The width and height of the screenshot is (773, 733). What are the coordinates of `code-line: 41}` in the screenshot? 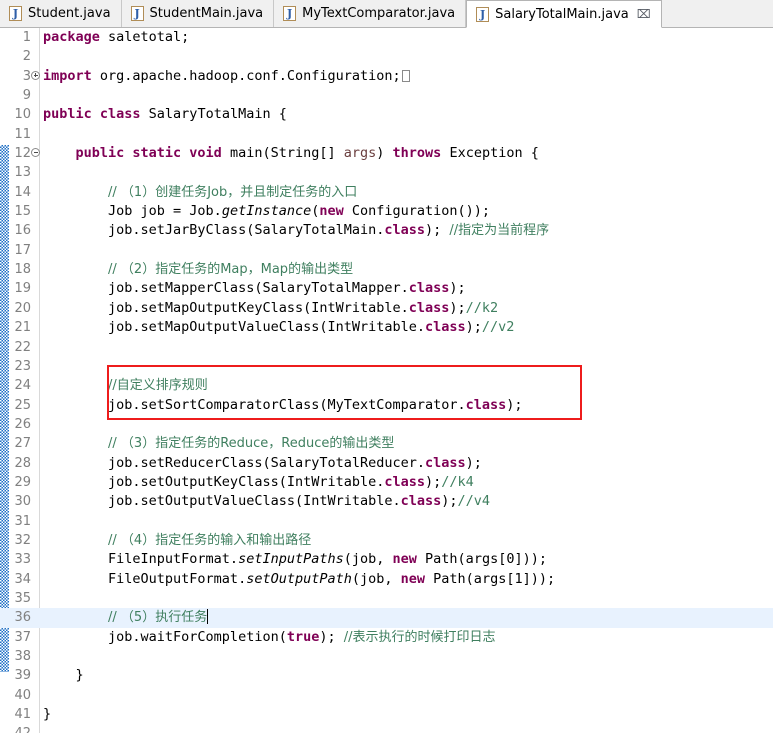 It's located at (386, 714).